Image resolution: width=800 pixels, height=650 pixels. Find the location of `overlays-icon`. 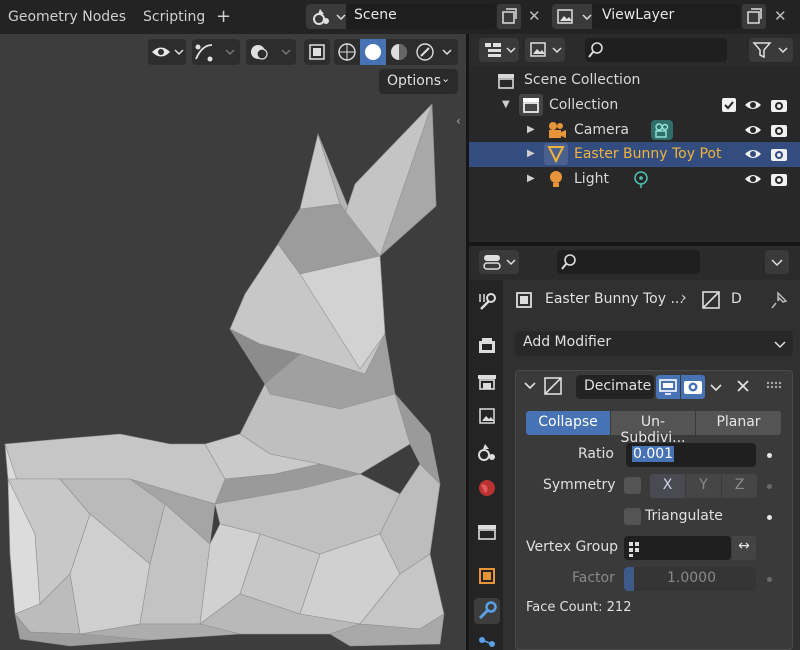

overlays-icon is located at coordinates (271, 52).